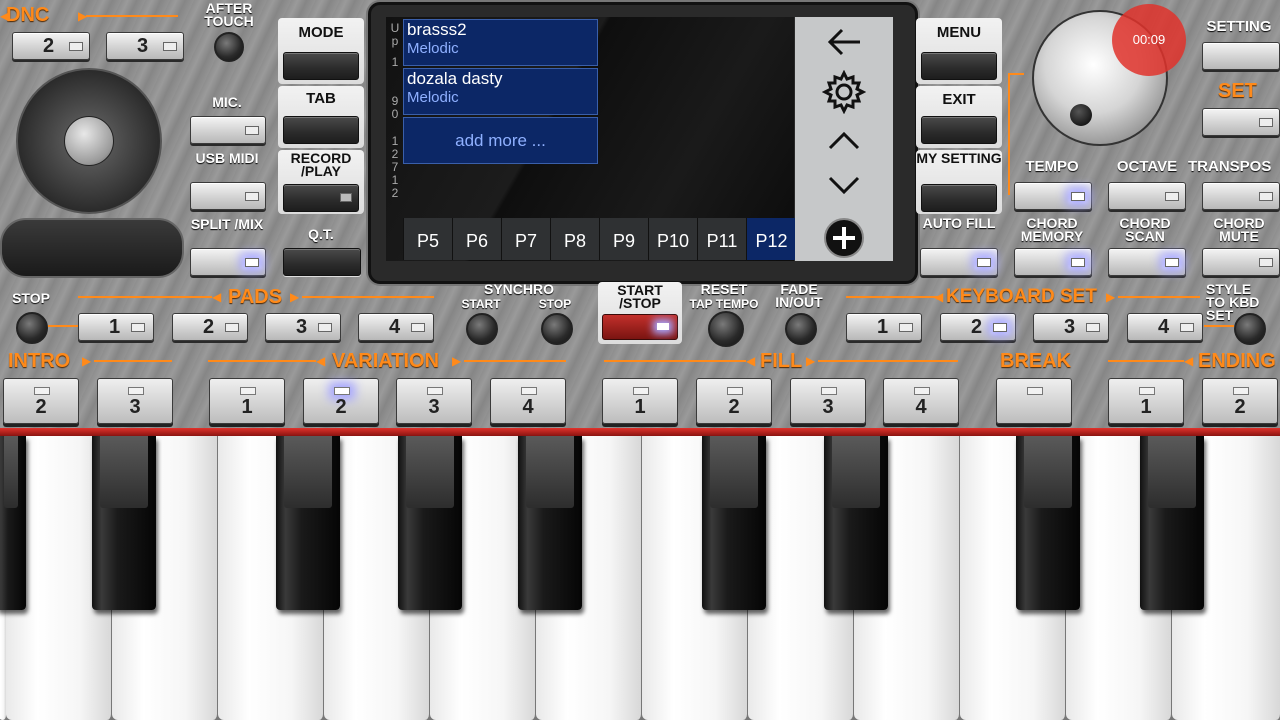 The image size is (1280, 720). I want to click on octave-button, so click(1147, 196).